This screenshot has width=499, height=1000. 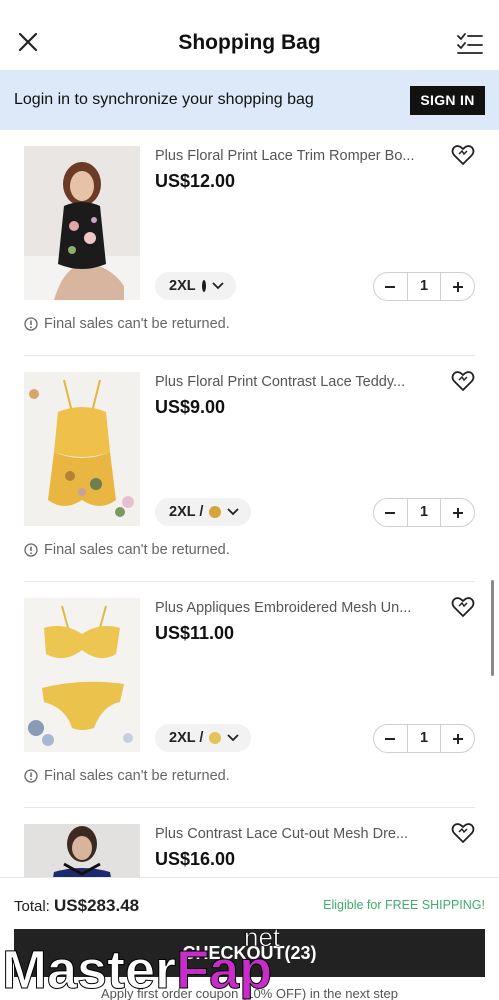 What do you see at coordinates (97, 905) in the screenshot?
I see `total-value: US$283.48` at bounding box center [97, 905].